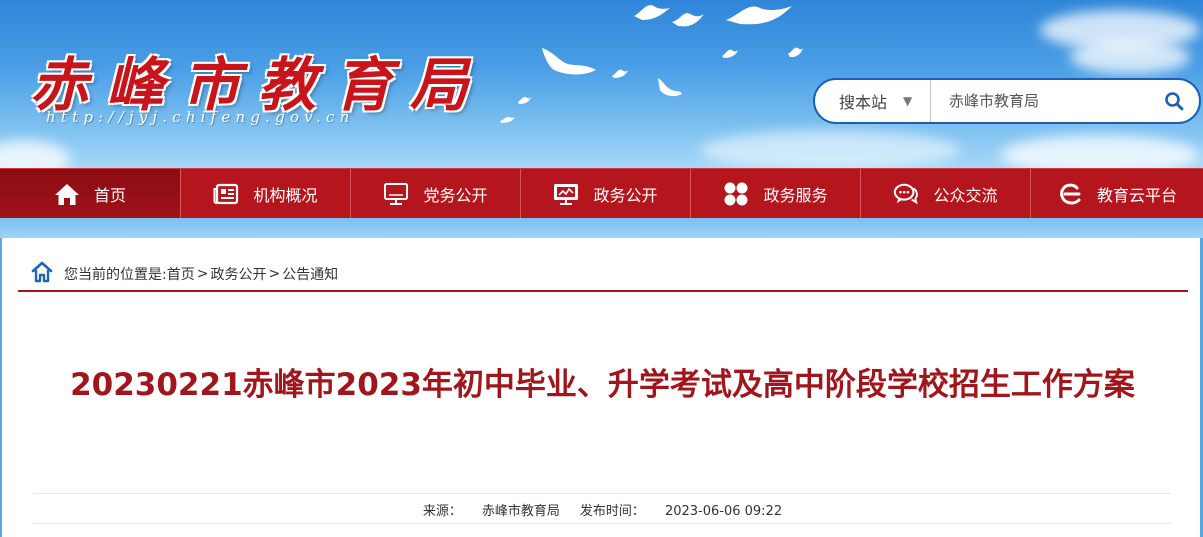  Describe the element at coordinates (906, 194) in the screenshot. I see `chat-icon` at that location.